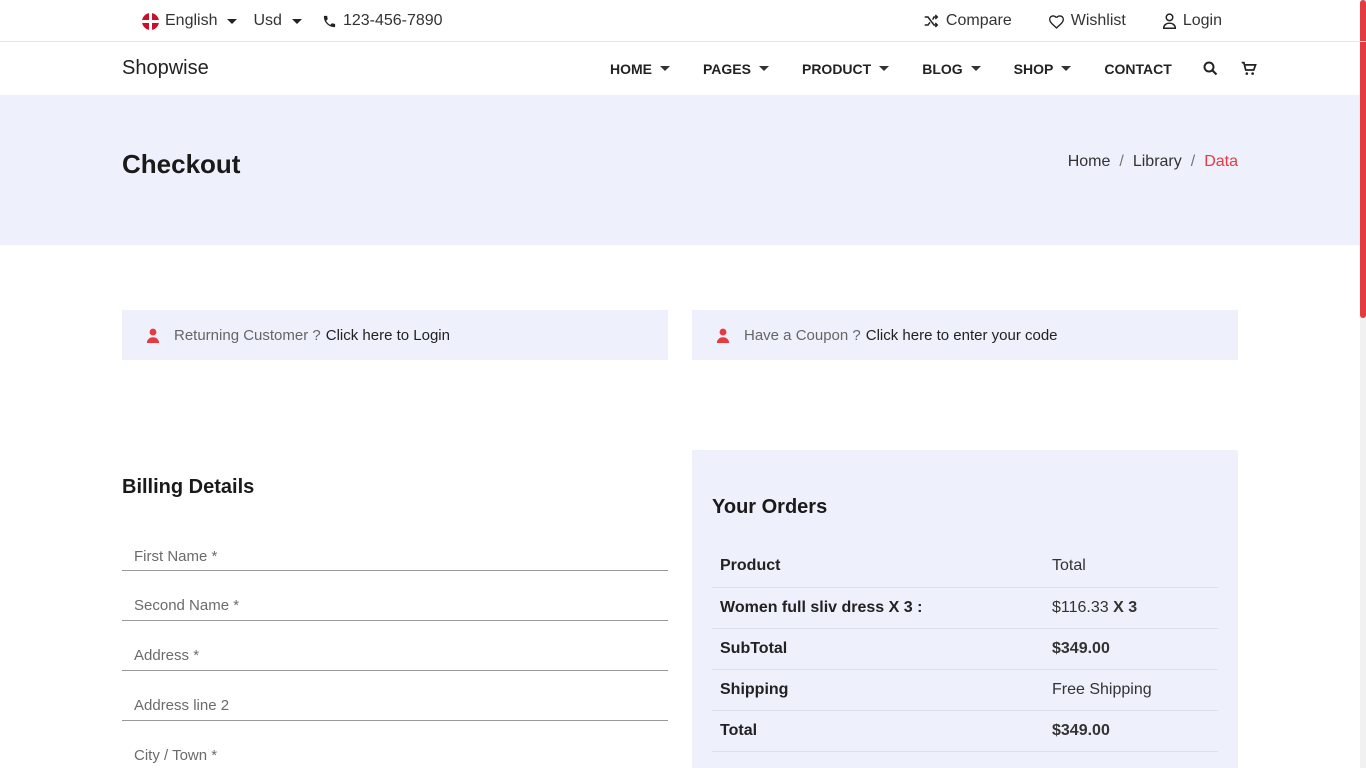  What do you see at coordinates (247, 335) in the screenshot?
I see `returning-customer-text: Returning Customer ?` at bounding box center [247, 335].